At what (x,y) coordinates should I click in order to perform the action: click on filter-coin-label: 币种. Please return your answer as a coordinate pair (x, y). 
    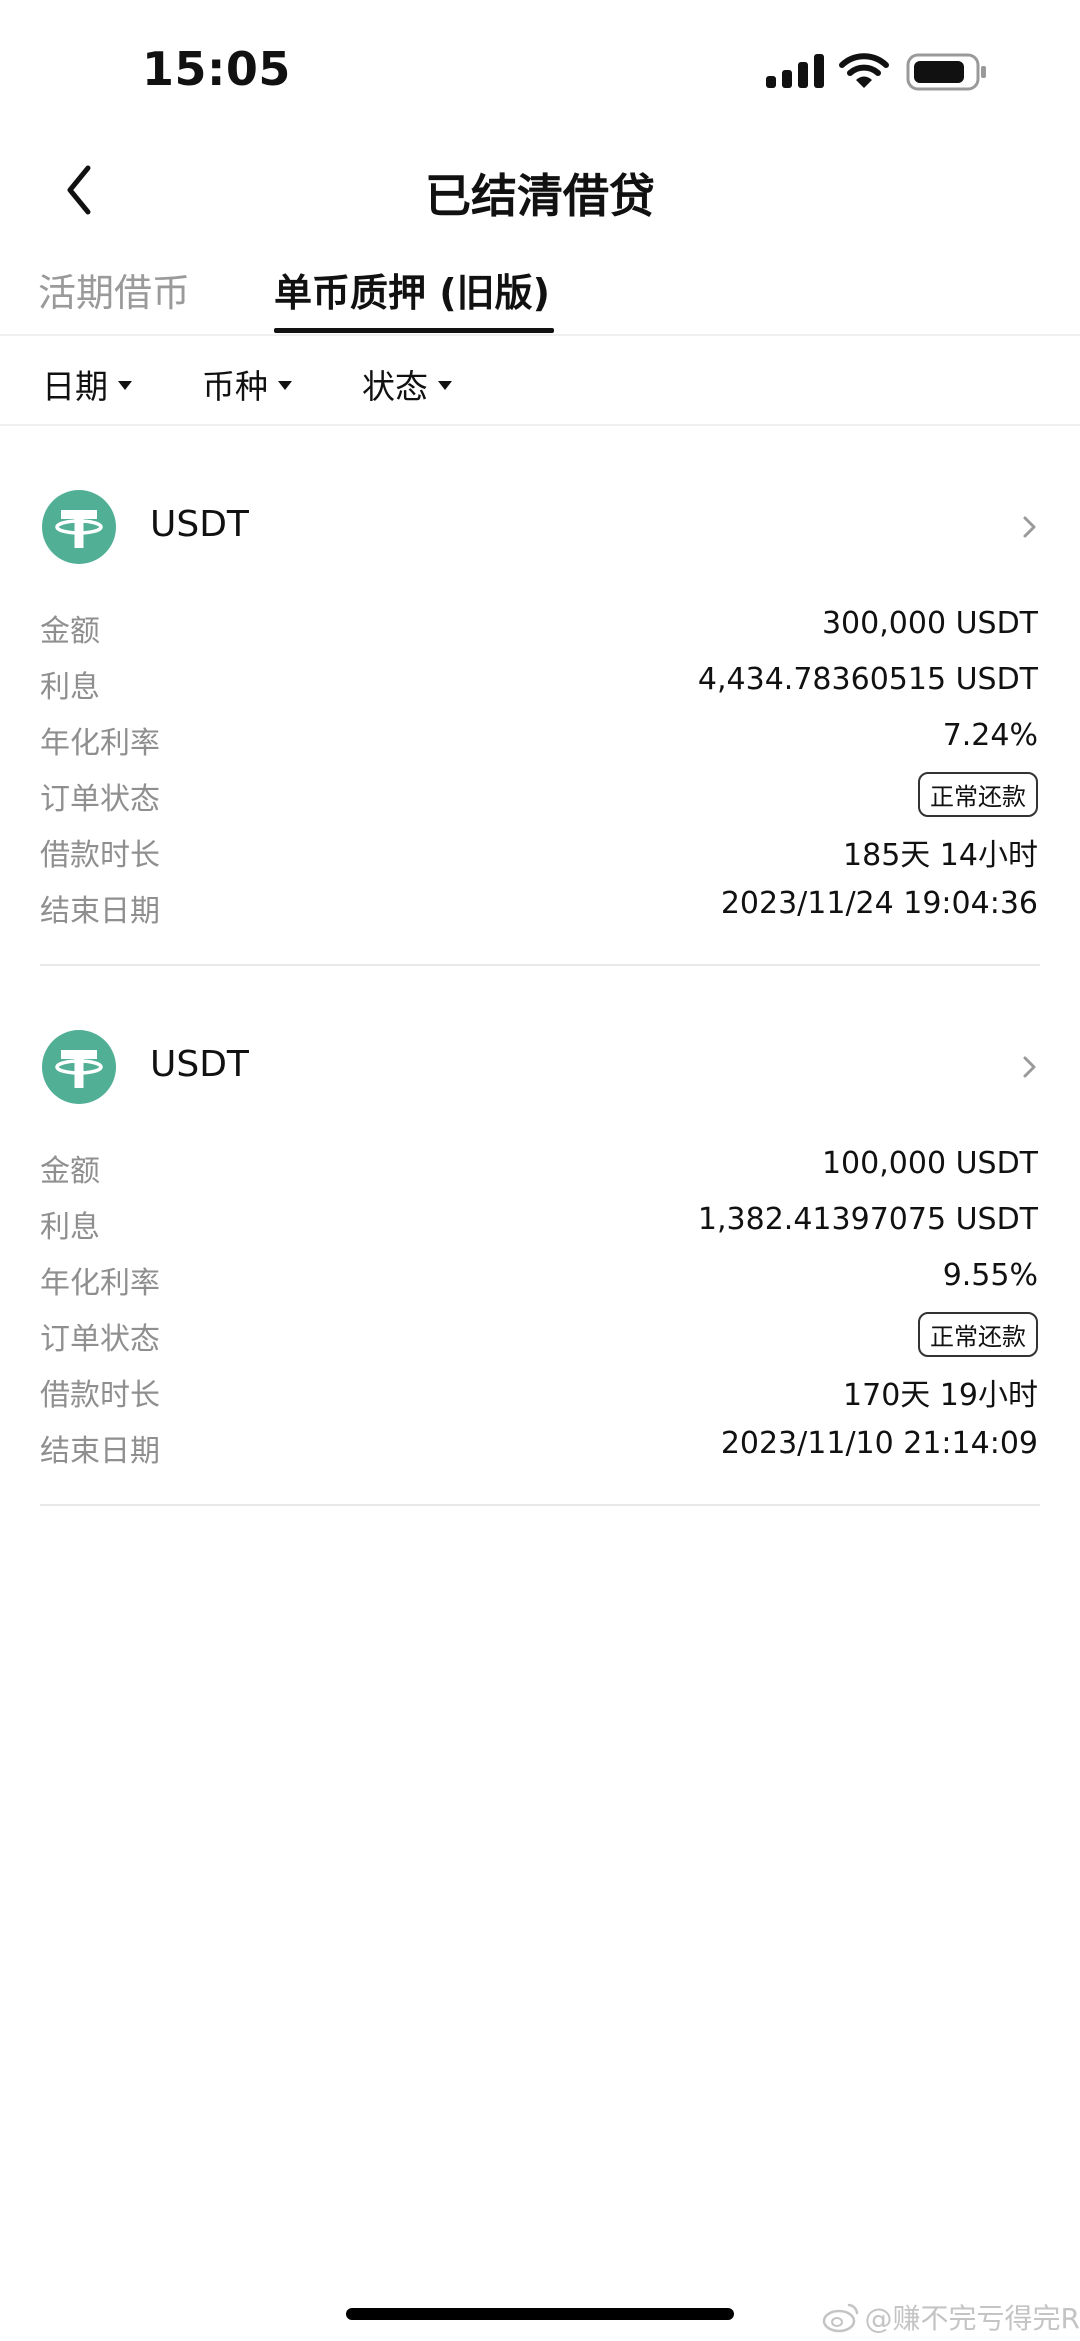
    Looking at the image, I should click on (235, 386).